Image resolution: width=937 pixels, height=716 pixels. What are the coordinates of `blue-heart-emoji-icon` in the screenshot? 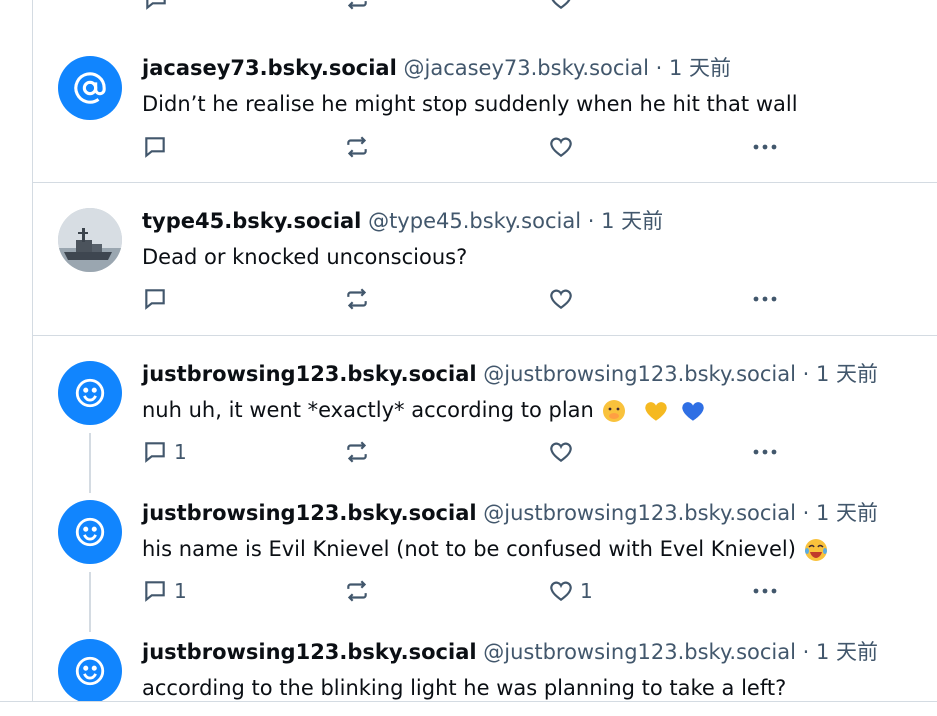 It's located at (693, 411).